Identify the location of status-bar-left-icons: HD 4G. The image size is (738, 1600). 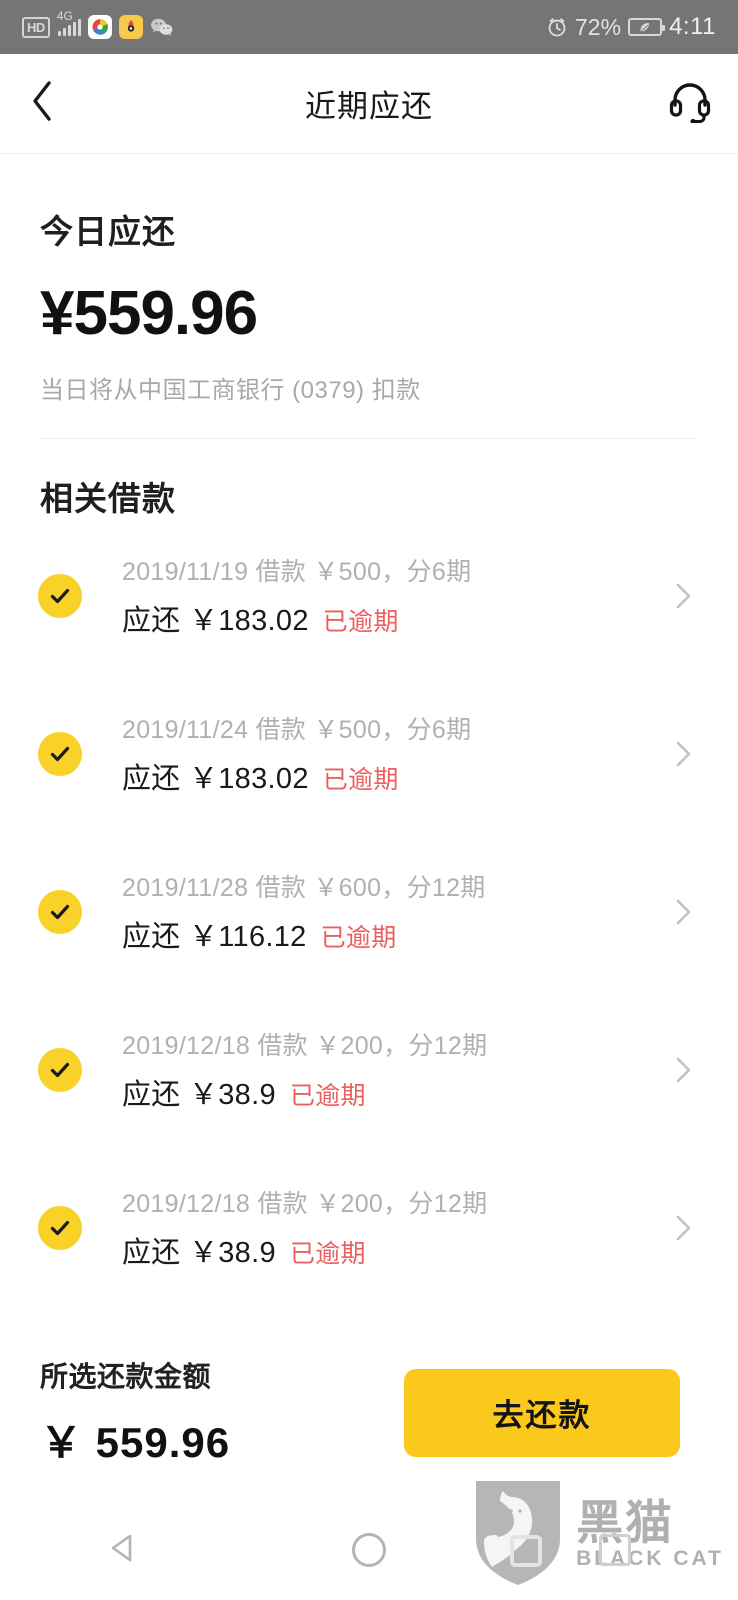
(98, 24).